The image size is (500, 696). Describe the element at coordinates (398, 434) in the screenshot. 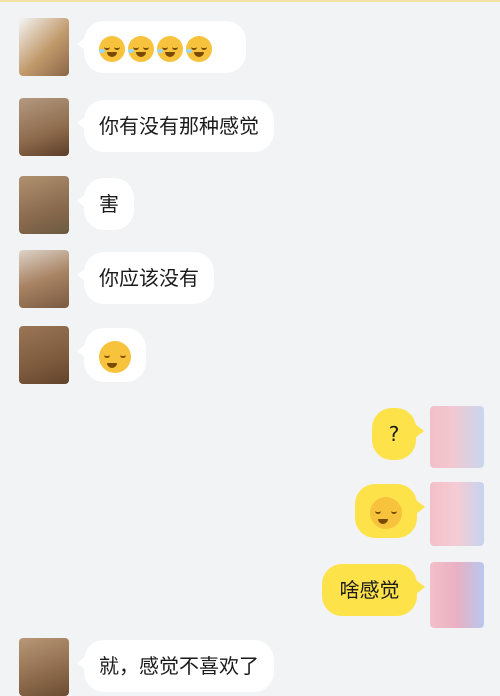

I see `message-bubble: ?` at that location.